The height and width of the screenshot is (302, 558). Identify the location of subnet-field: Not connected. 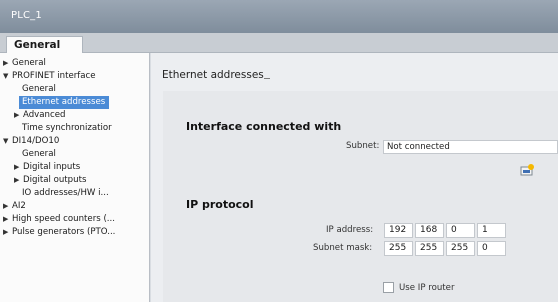
(470, 147).